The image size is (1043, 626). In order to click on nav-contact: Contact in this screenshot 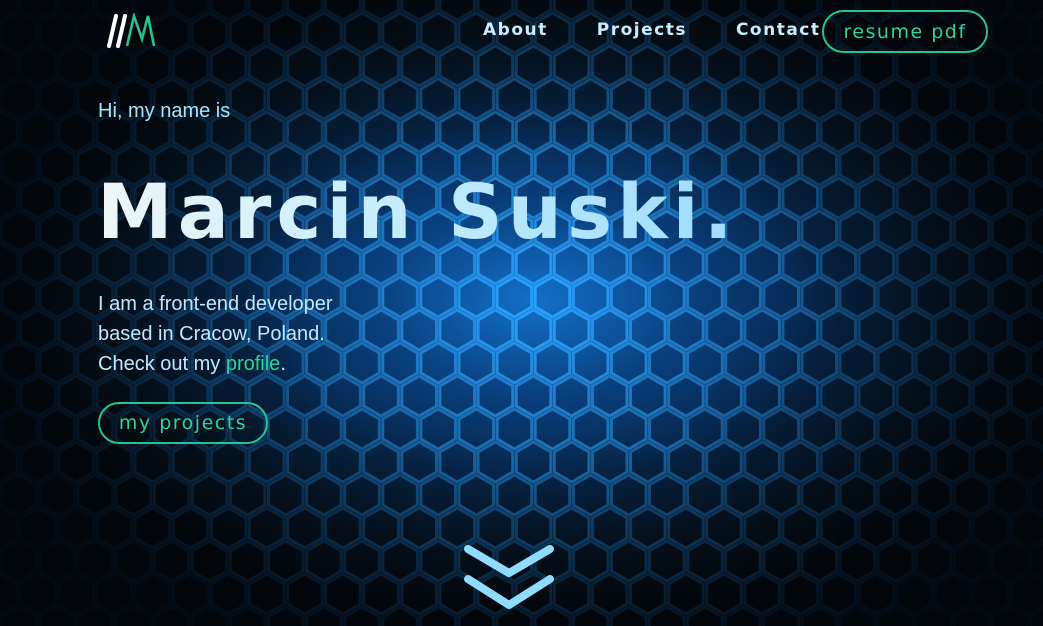, I will do `click(778, 30)`.